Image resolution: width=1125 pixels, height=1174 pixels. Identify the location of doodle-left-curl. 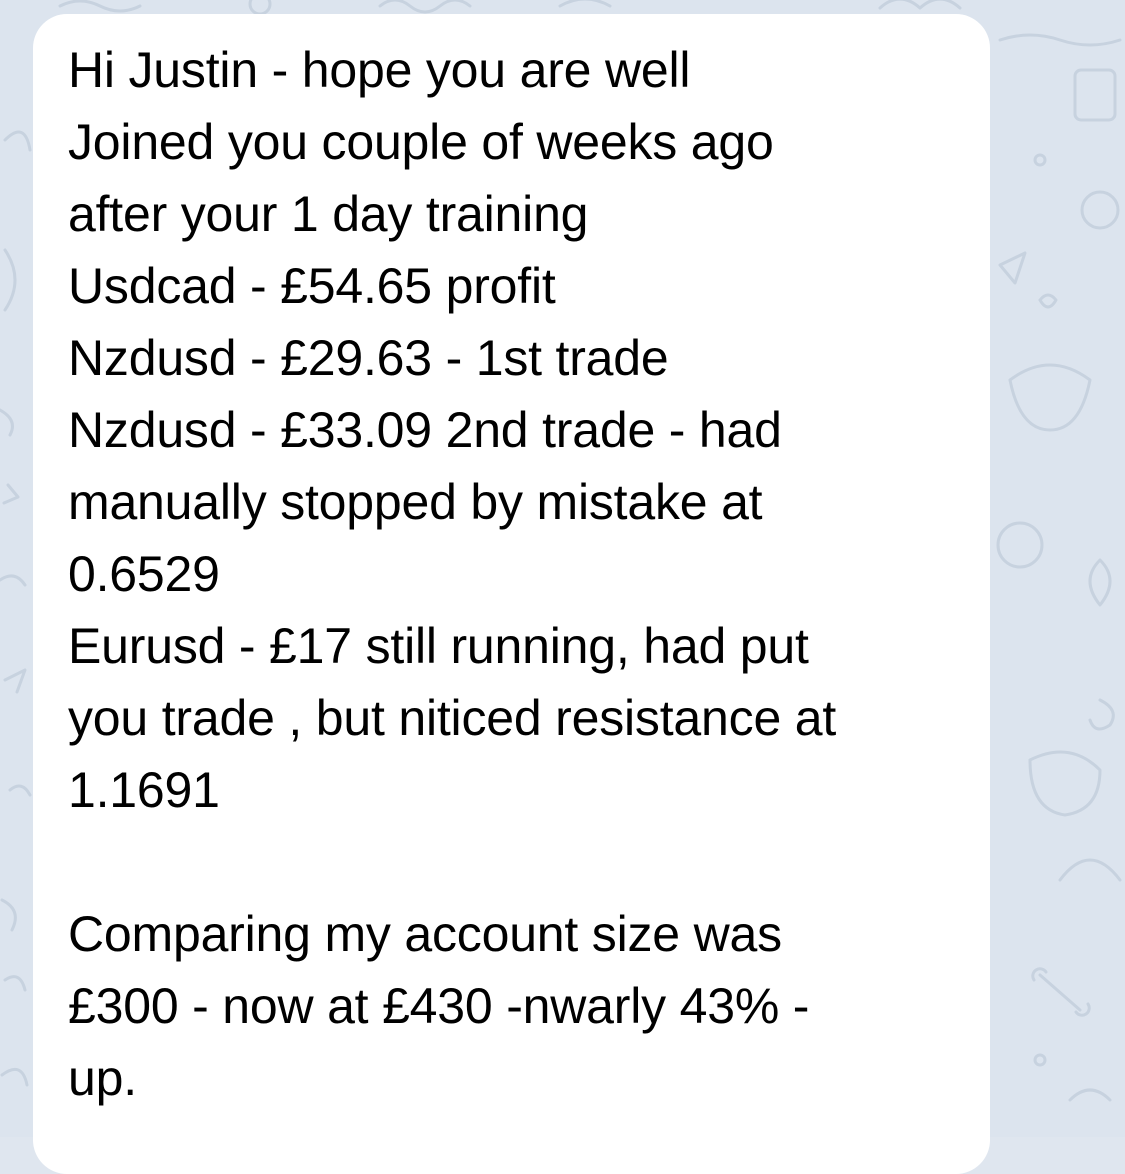
(7, 422).